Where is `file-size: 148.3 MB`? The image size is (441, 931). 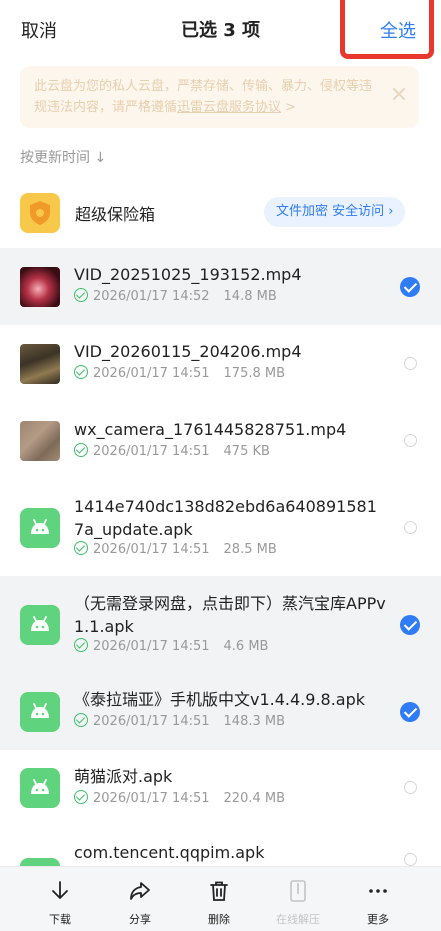
file-size: 148.3 MB is located at coordinates (254, 721).